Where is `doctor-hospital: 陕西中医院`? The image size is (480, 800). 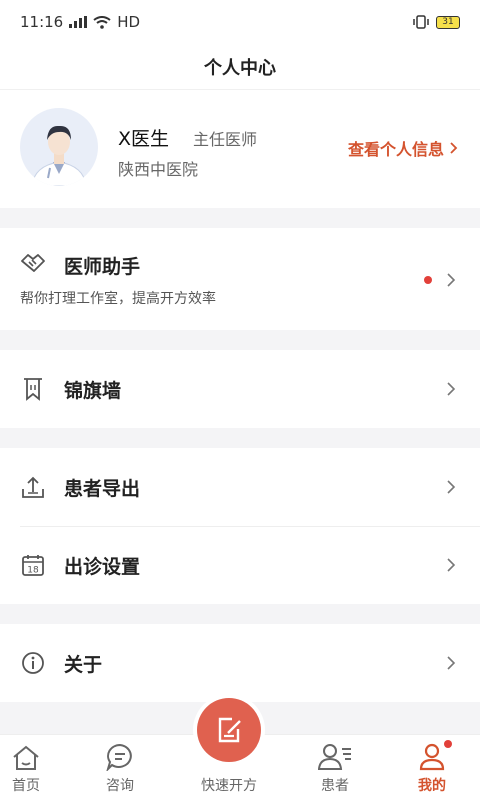 doctor-hospital: 陕西中医院 is located at coordinates (158, 169).